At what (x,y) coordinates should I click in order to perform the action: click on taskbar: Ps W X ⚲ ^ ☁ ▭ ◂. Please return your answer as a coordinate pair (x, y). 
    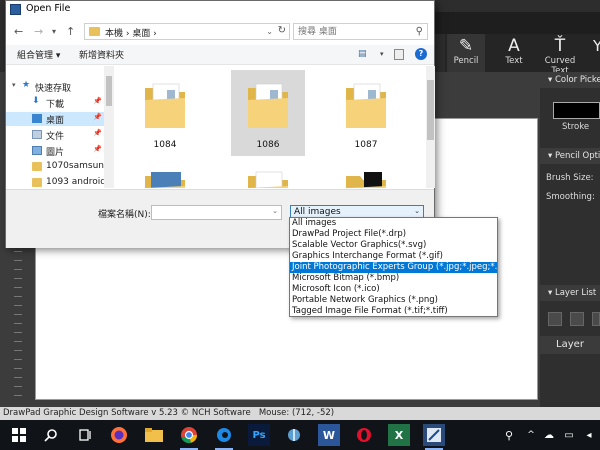
    Looking at the image, I should click on (300, 435).